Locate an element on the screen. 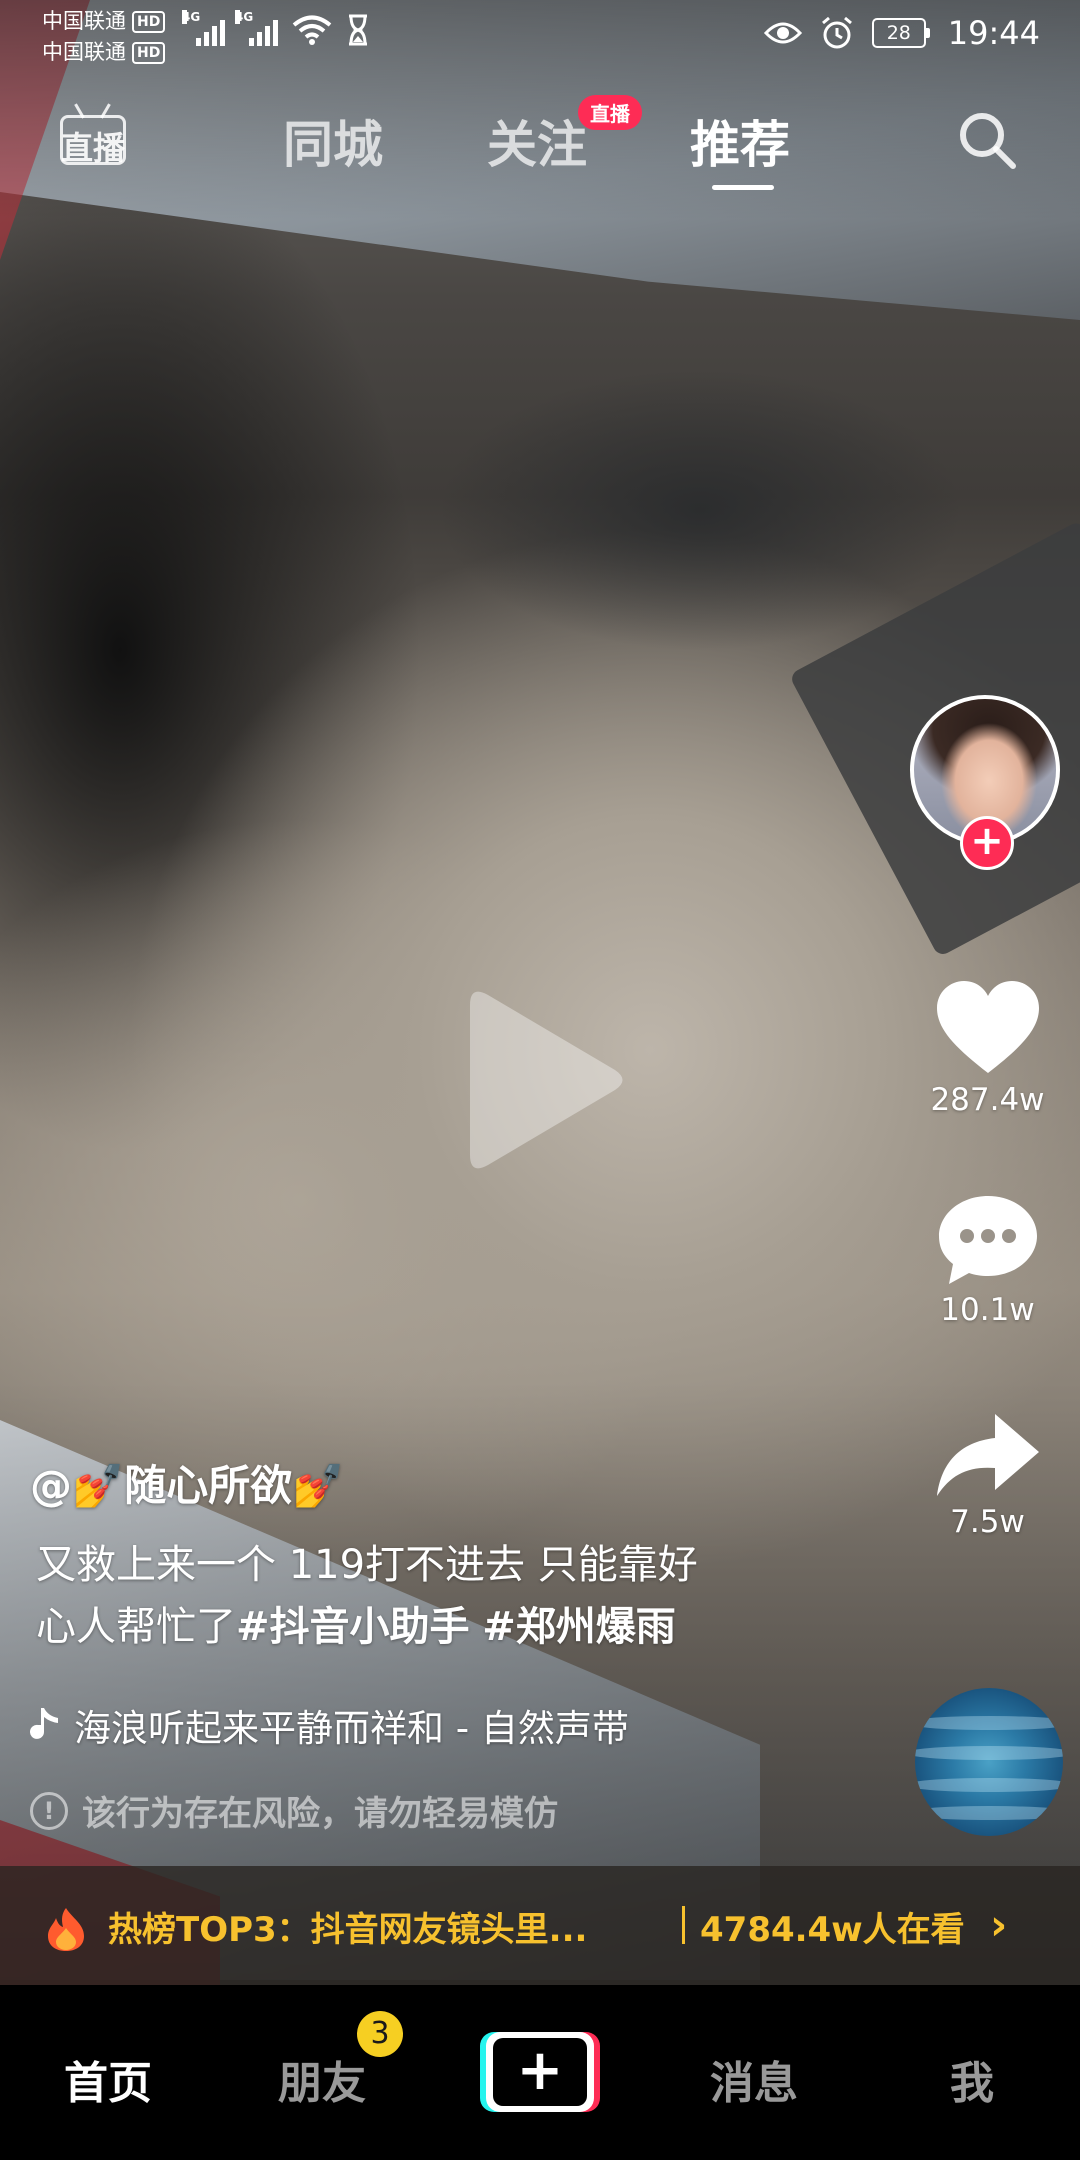 The image size is (1080, 2160). risk-warning: ! 该行为存在风险，请勿轻易模仿 is located at coordinates (294, 1810).